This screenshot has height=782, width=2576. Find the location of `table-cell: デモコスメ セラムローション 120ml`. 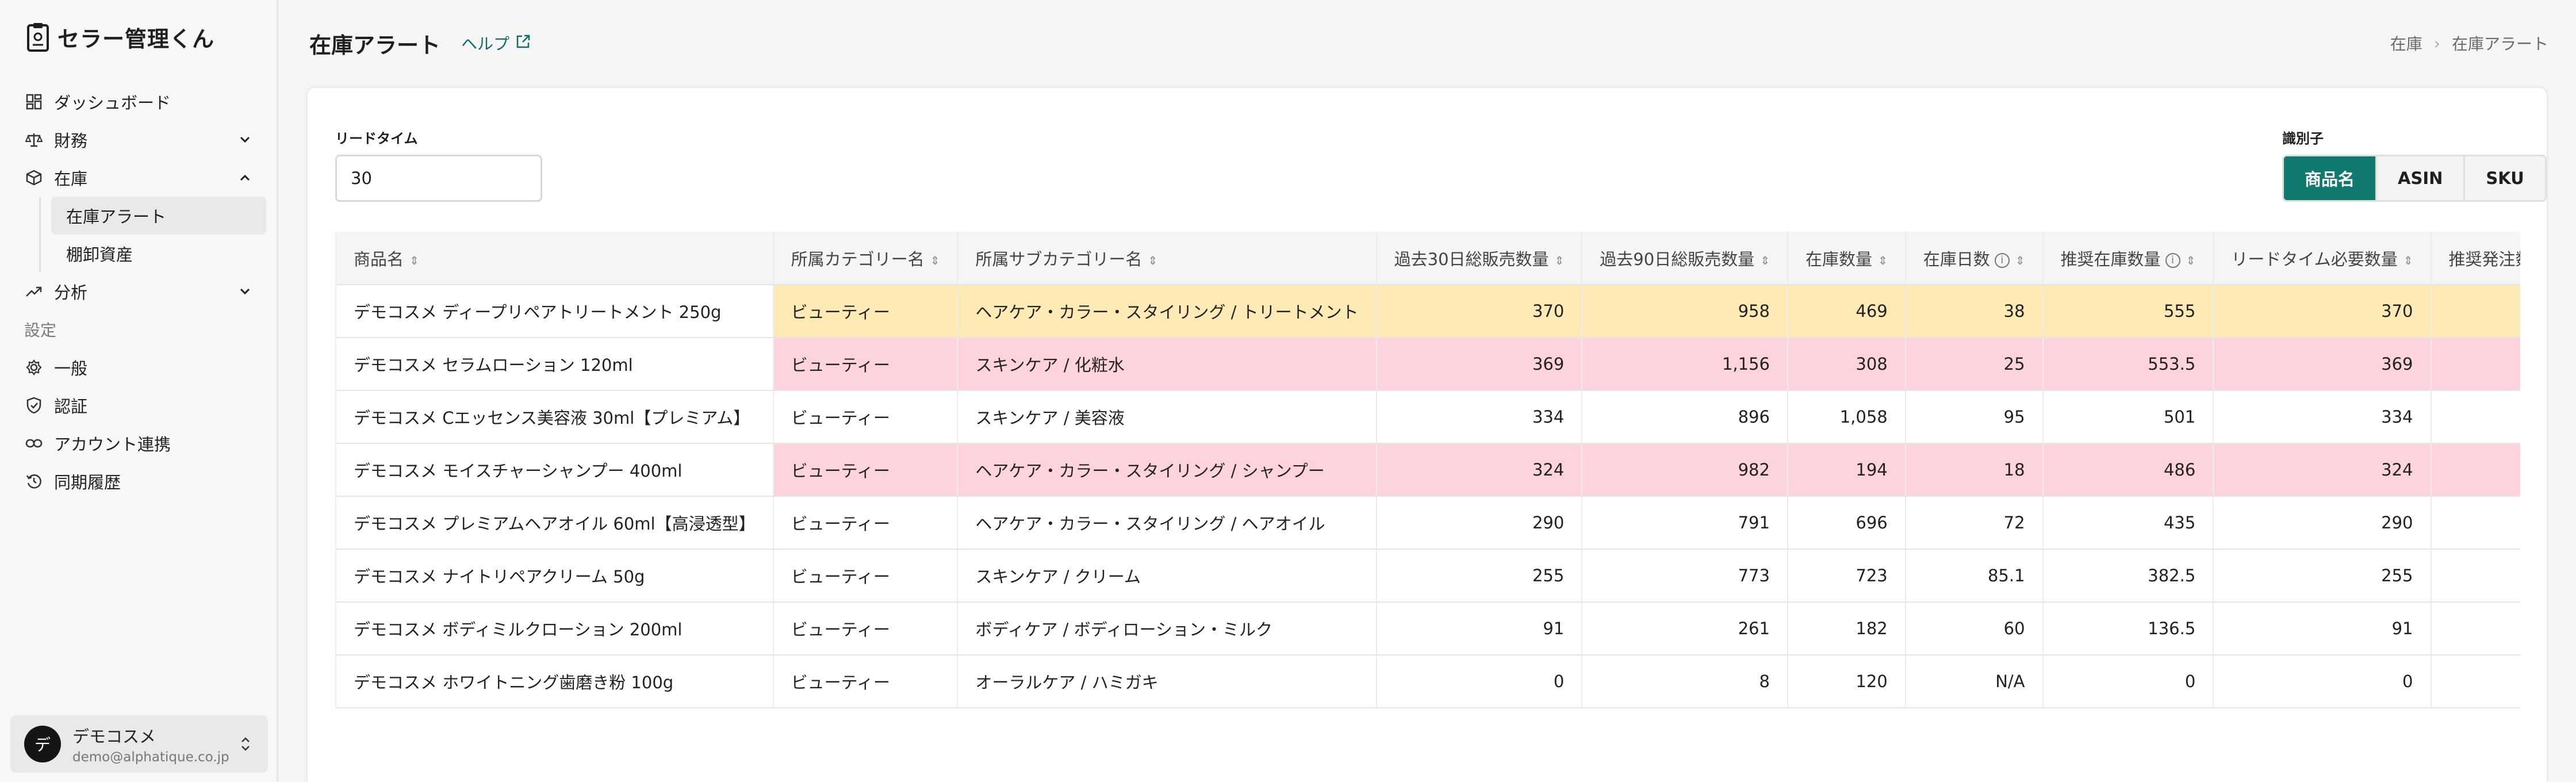

table-cell: デモコスメ セラムローション 120ml is located at coordinates (555, 364).